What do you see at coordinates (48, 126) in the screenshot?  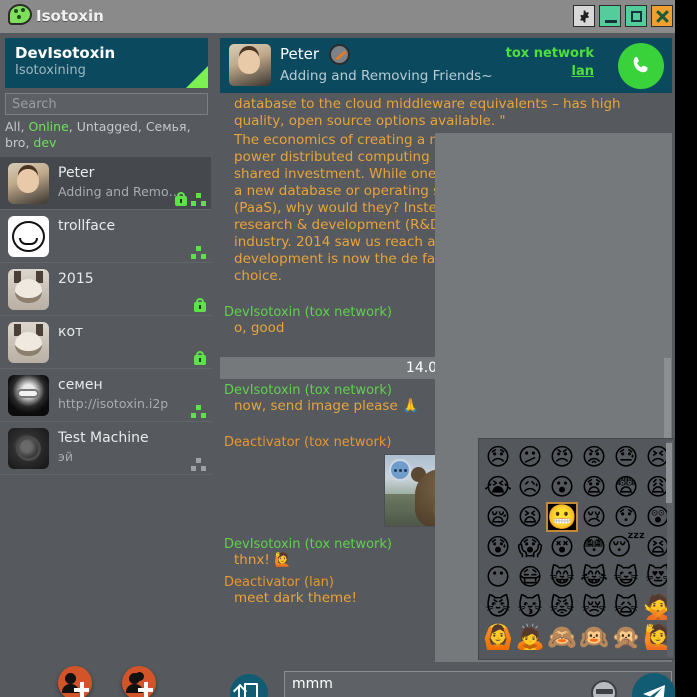 I see `tag-filter-online: Online` at bounding box center [48, 126].